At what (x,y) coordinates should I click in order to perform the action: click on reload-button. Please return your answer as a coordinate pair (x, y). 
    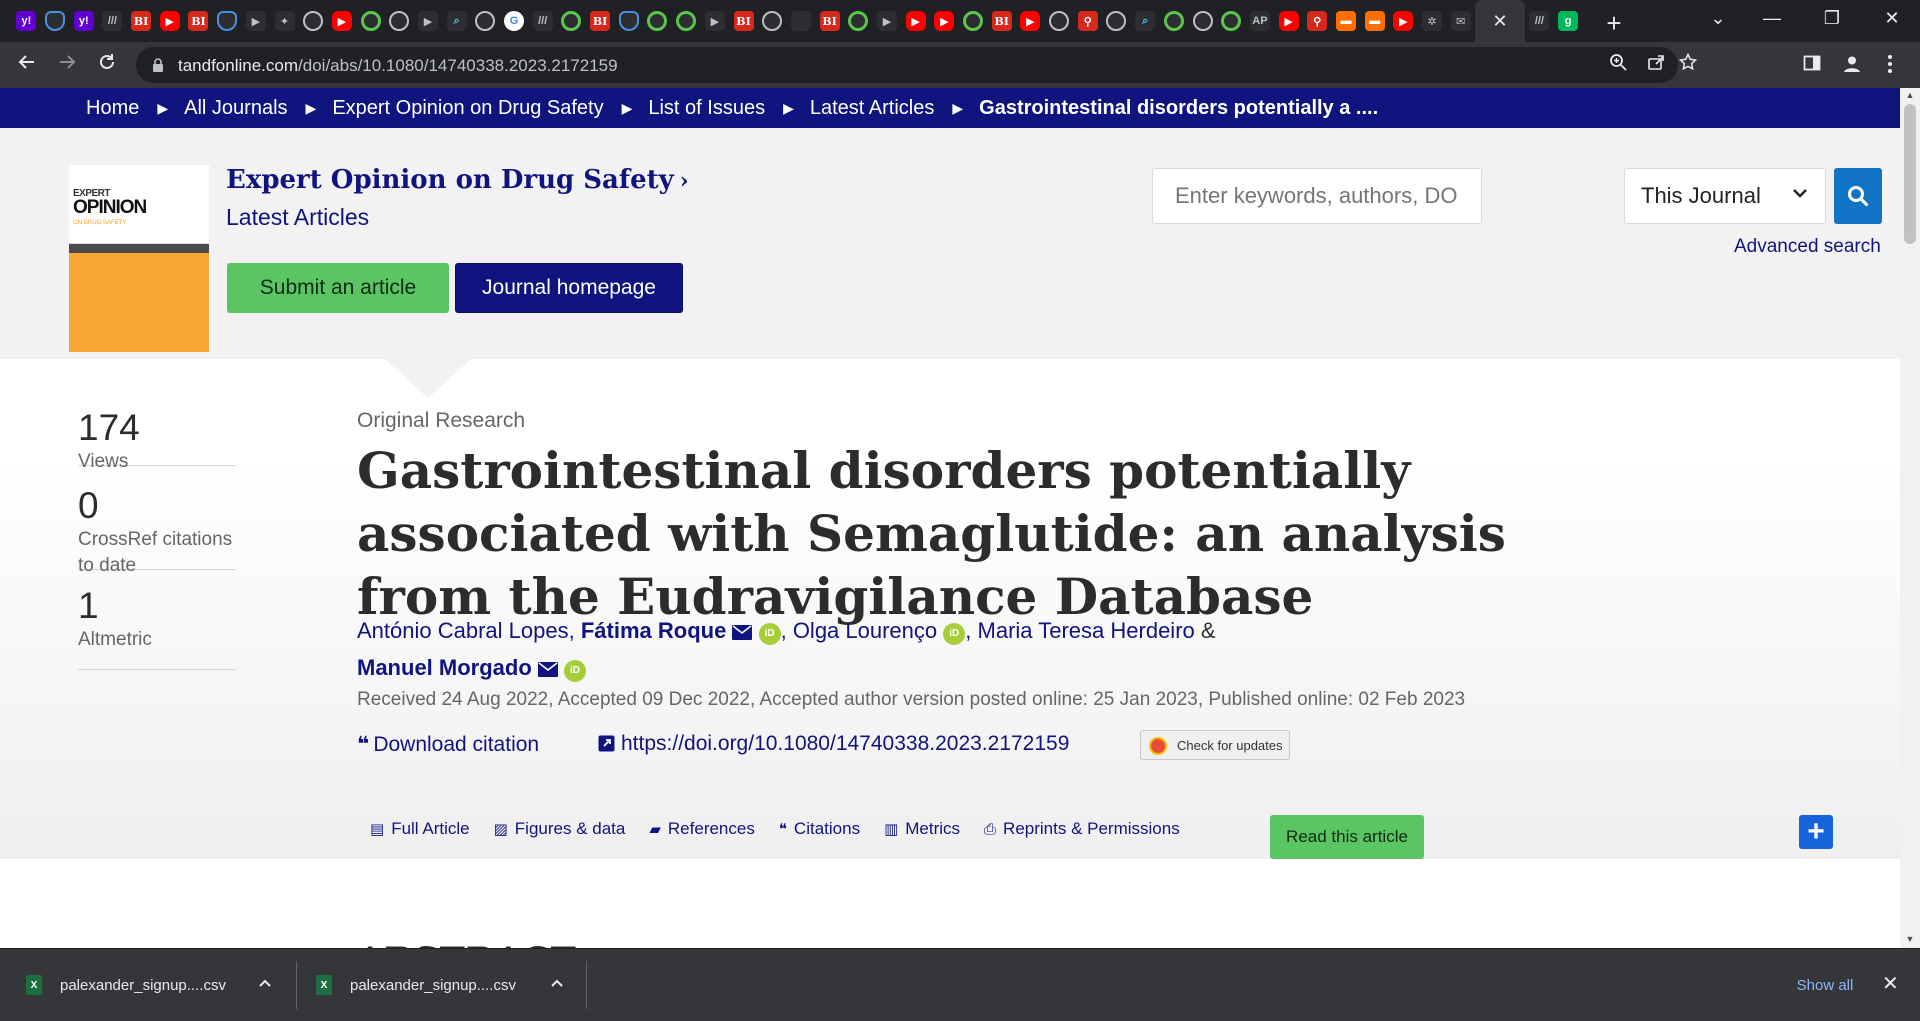
    Looking at the image, I should click on (107, 65).